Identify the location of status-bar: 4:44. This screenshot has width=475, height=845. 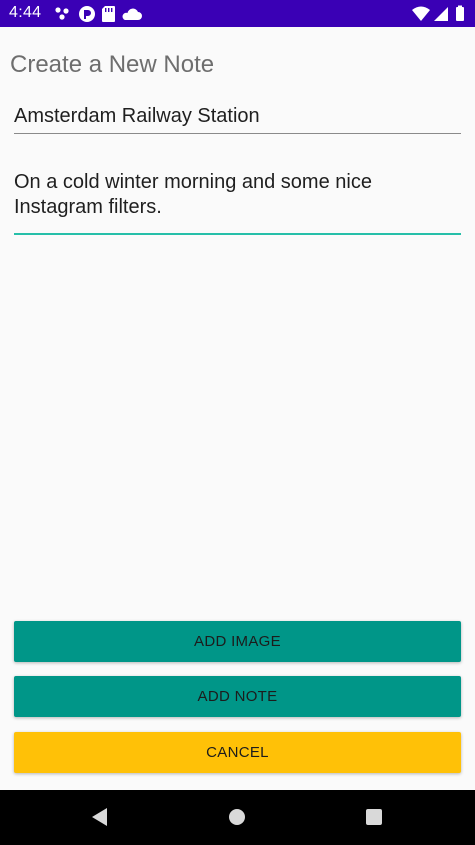
(237, 13).